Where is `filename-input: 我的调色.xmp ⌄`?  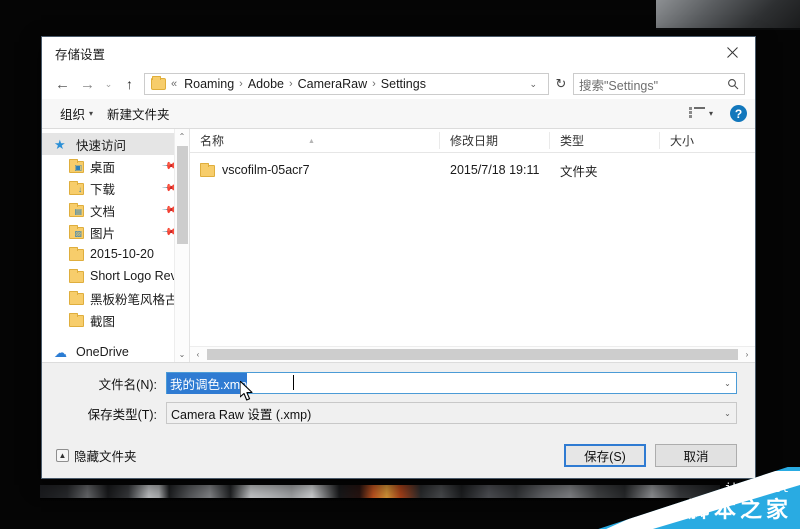 filename-input: 我的调色.xmp ⌄ is located at coordinates (451, 383).